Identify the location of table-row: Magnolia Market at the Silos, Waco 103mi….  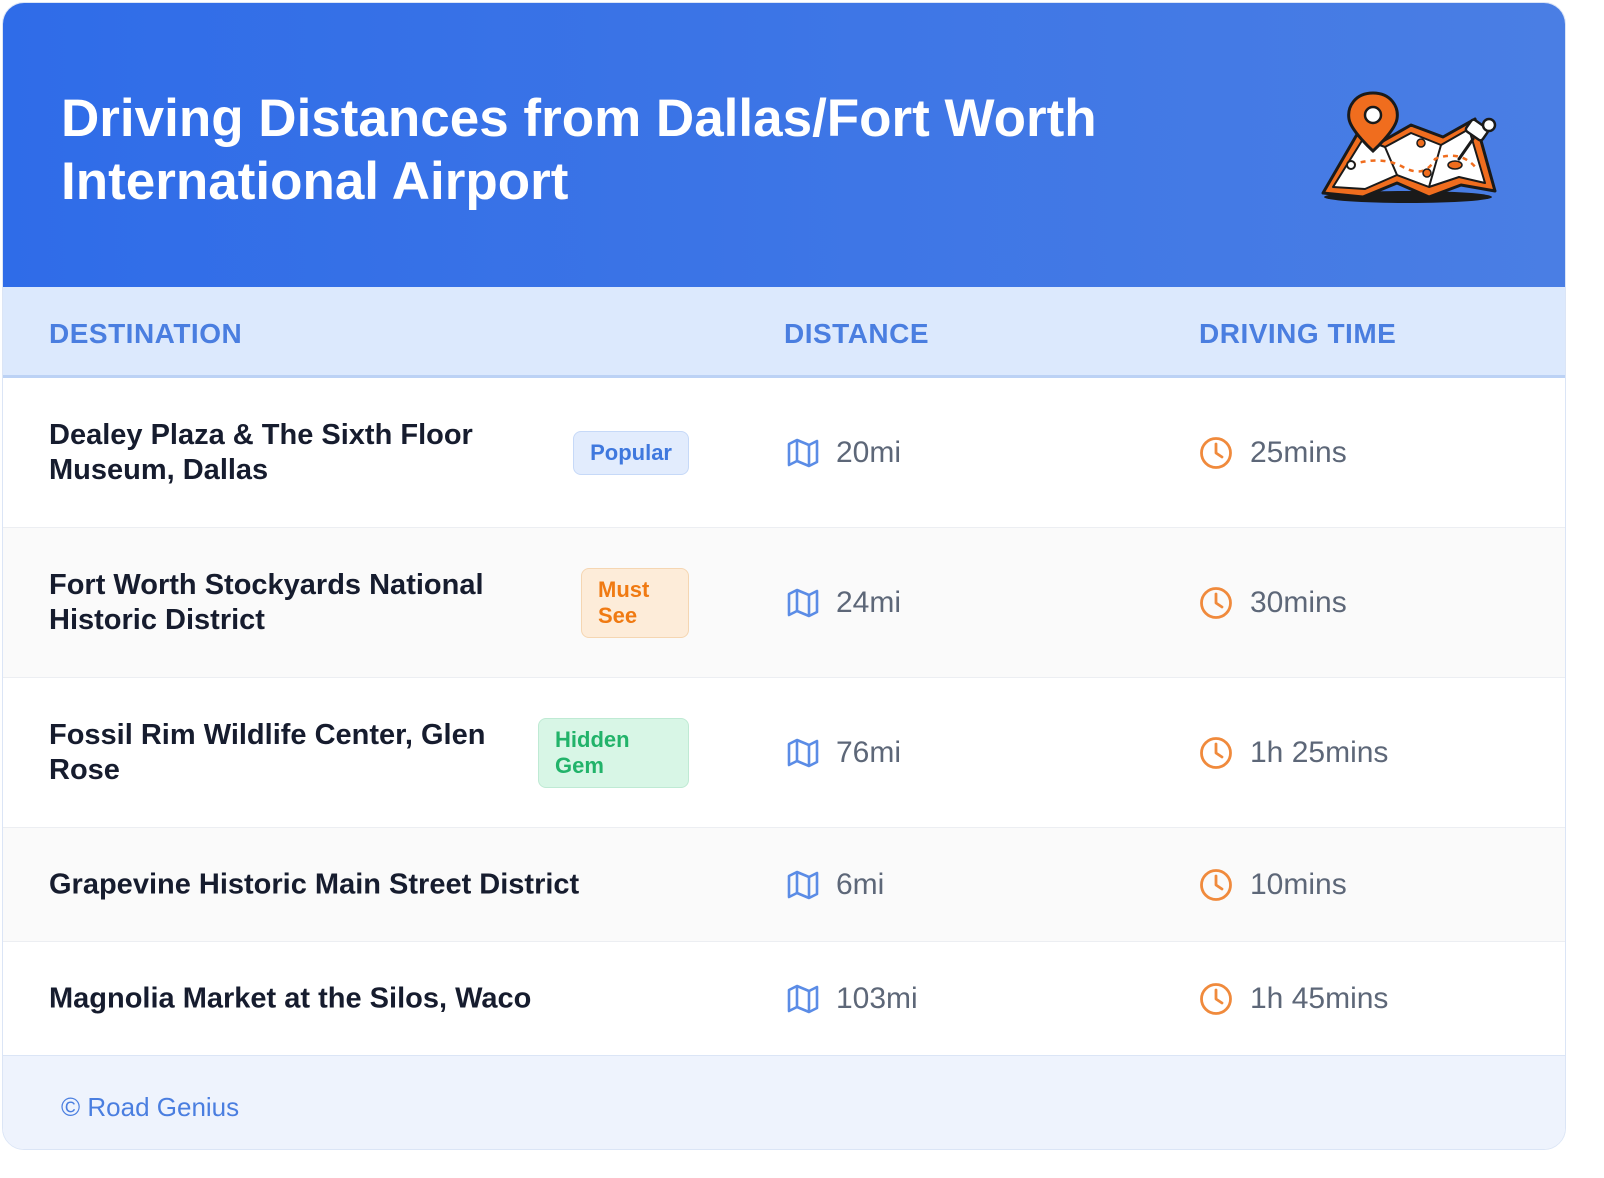
(784, 999).